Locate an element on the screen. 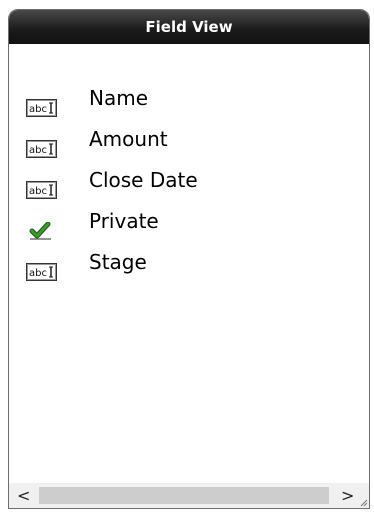  field-row-close-date: abc Close Date is located at coordinates (189, 190).